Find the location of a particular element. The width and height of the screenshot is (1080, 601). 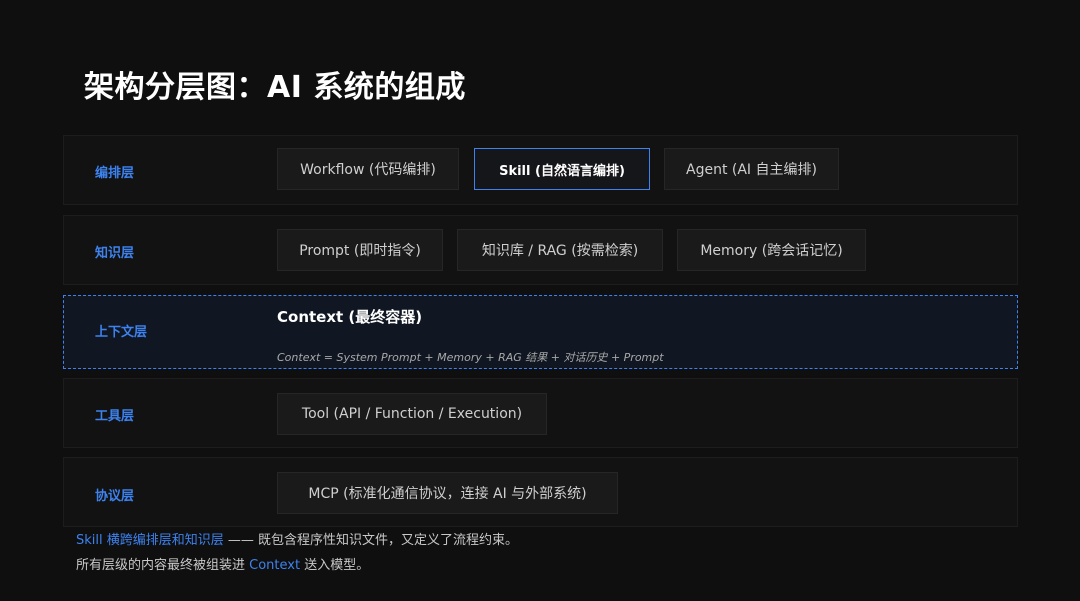

chip-prompt: Prompt (即时指令) is located at coordinates (360, 250).